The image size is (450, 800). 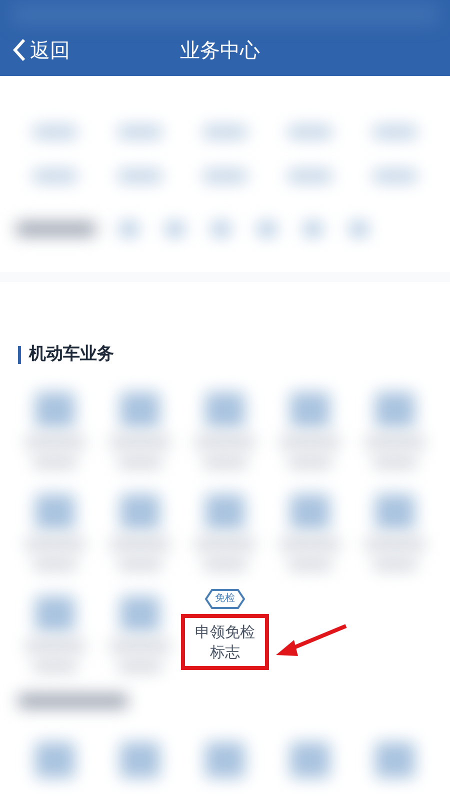 I want to click on apply-exemption-label: 申领免检标志, so click(x=225, y=642).